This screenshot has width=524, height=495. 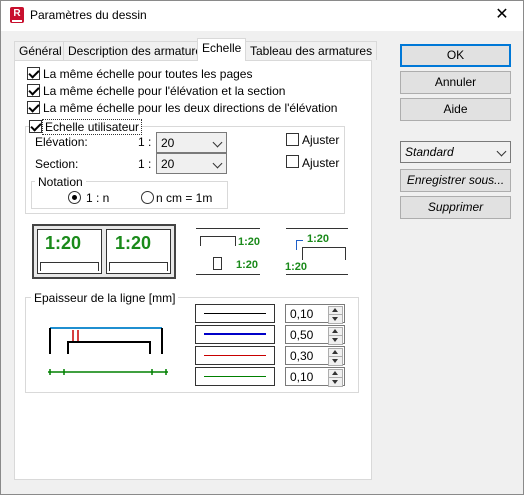 What do you see at coordinates (184, 198) in the screenshot?
I see `notation-ncm-label: n cm = 1m` at bounding box center [184, 198].